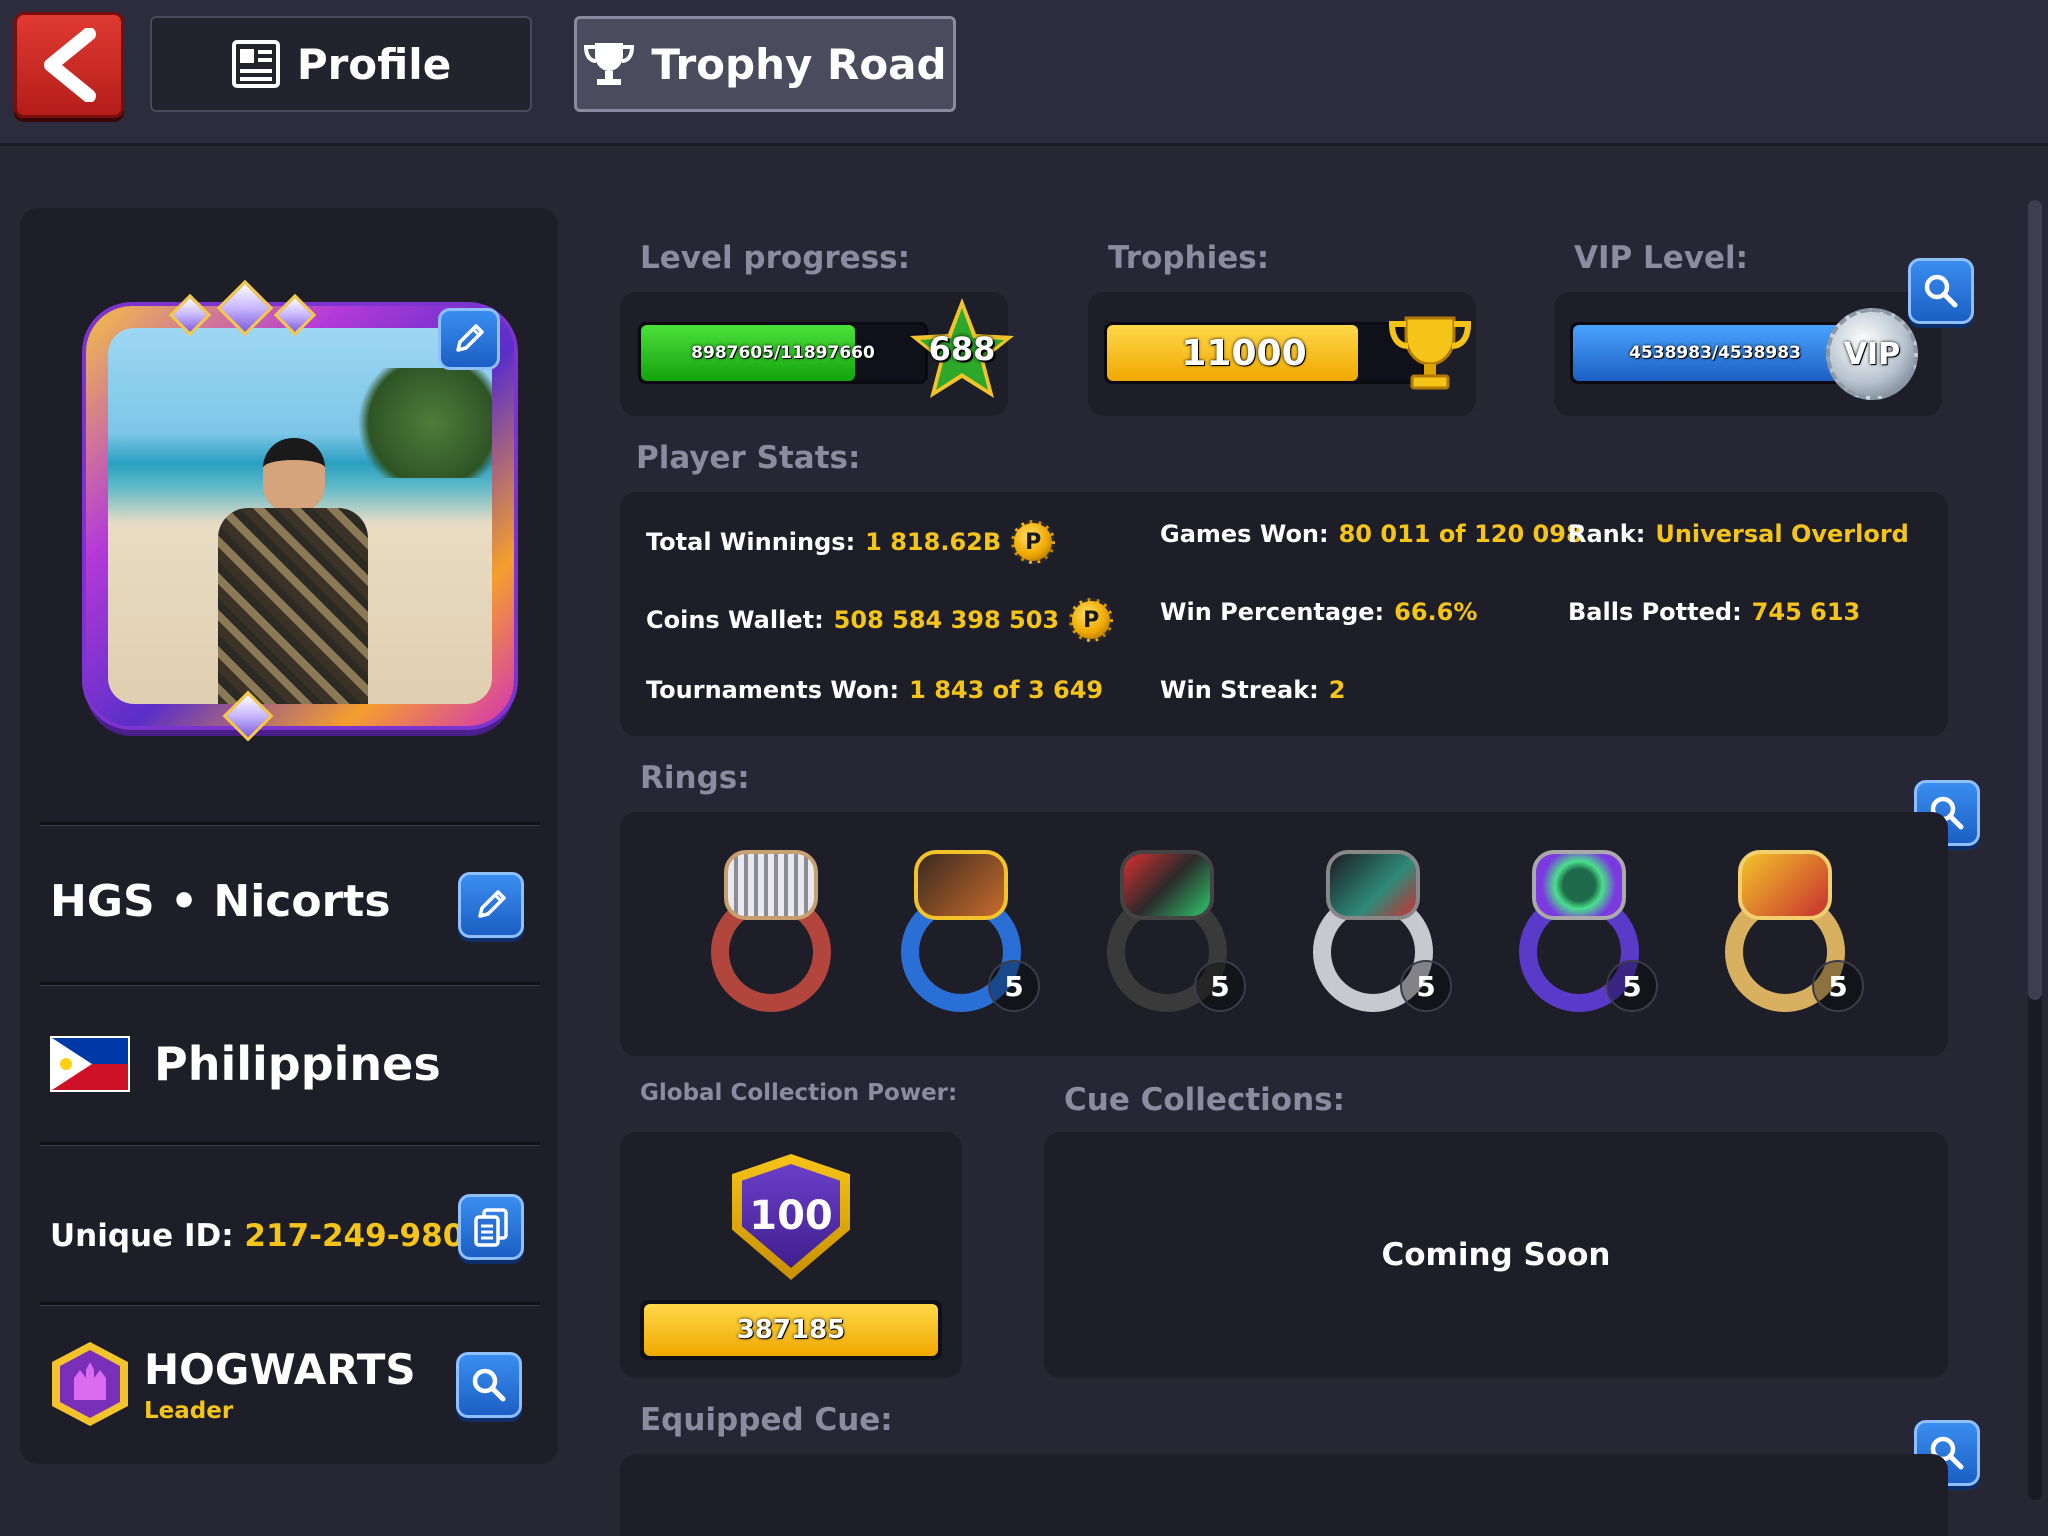  I want to click on cue-collections-card: Coming Soon, so click(1496, 1255).